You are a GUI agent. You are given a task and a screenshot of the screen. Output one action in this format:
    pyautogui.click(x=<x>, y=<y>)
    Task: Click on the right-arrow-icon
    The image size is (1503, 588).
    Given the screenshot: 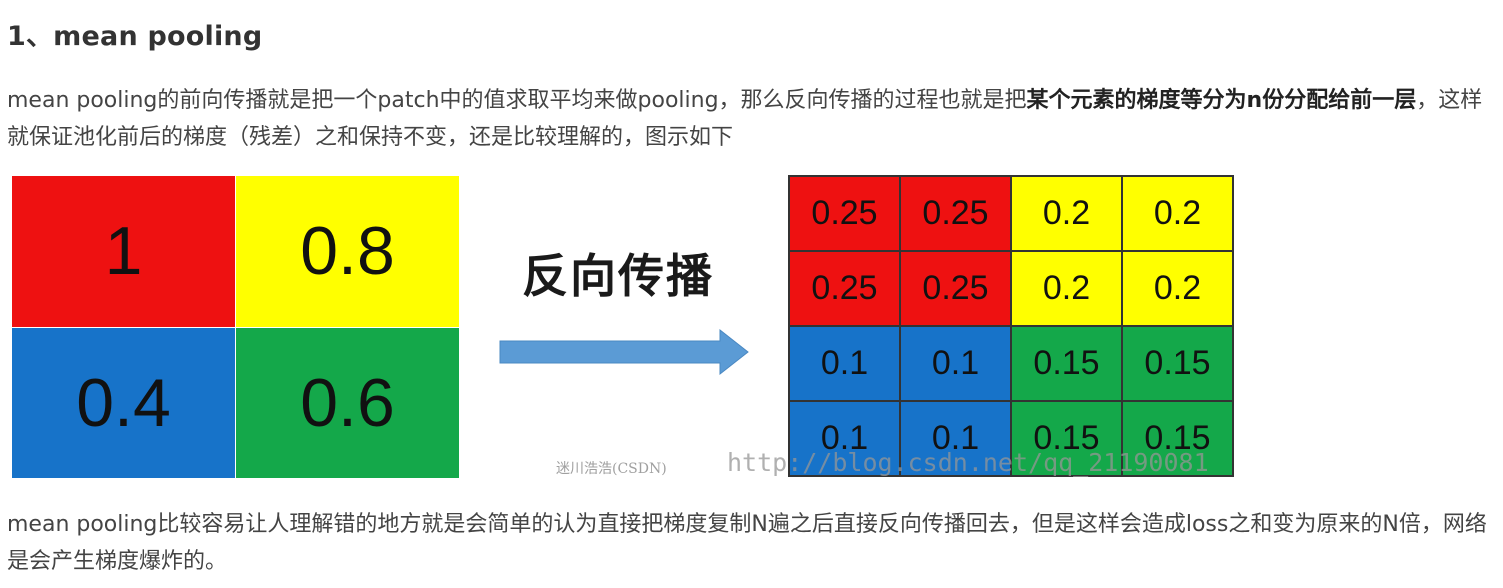 What is the action you would take?
    pyautogui.click(x=624, y=352)
    